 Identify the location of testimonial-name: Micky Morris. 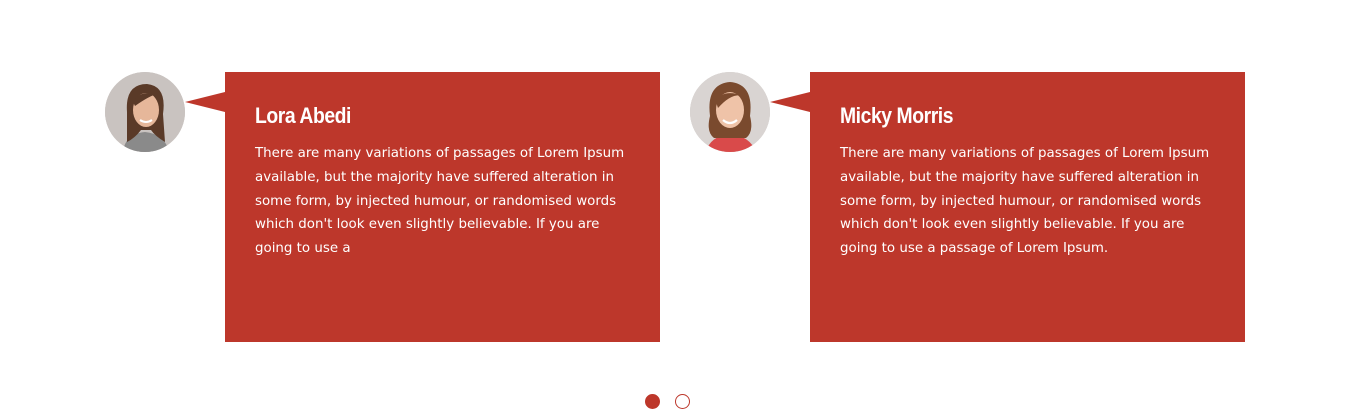
(897, 115).